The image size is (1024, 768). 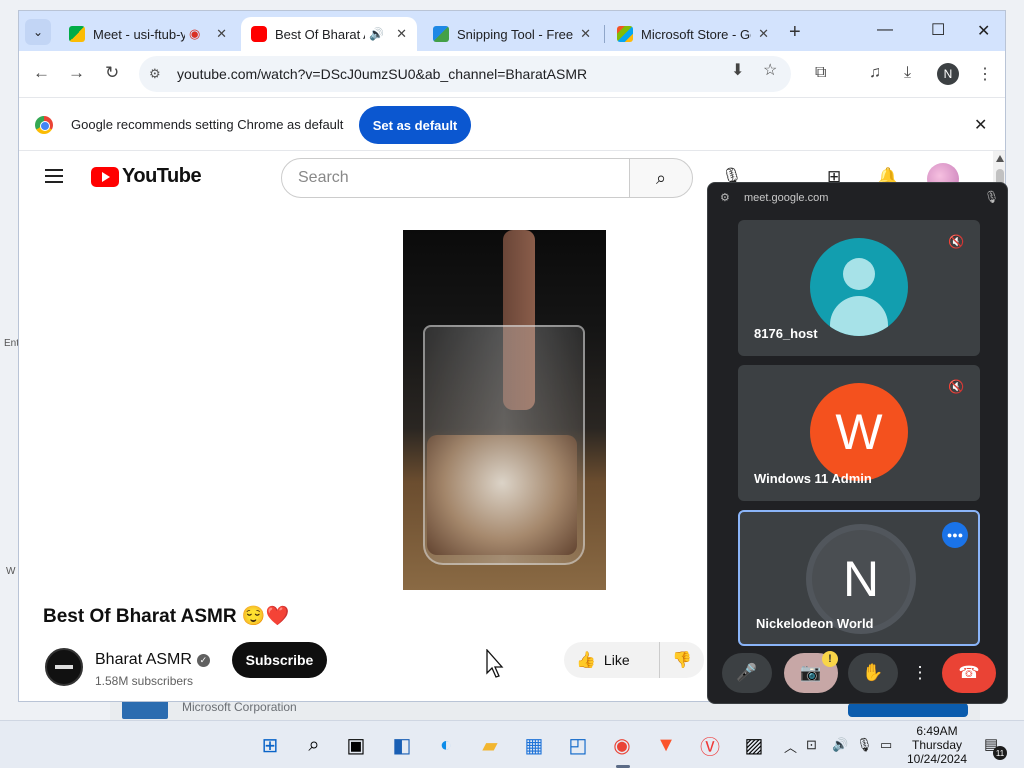 What do you see at coordinates (811, 672) in the screenshot?
I see `camera-off-icon: 📷` at bounding box center [811, 672].